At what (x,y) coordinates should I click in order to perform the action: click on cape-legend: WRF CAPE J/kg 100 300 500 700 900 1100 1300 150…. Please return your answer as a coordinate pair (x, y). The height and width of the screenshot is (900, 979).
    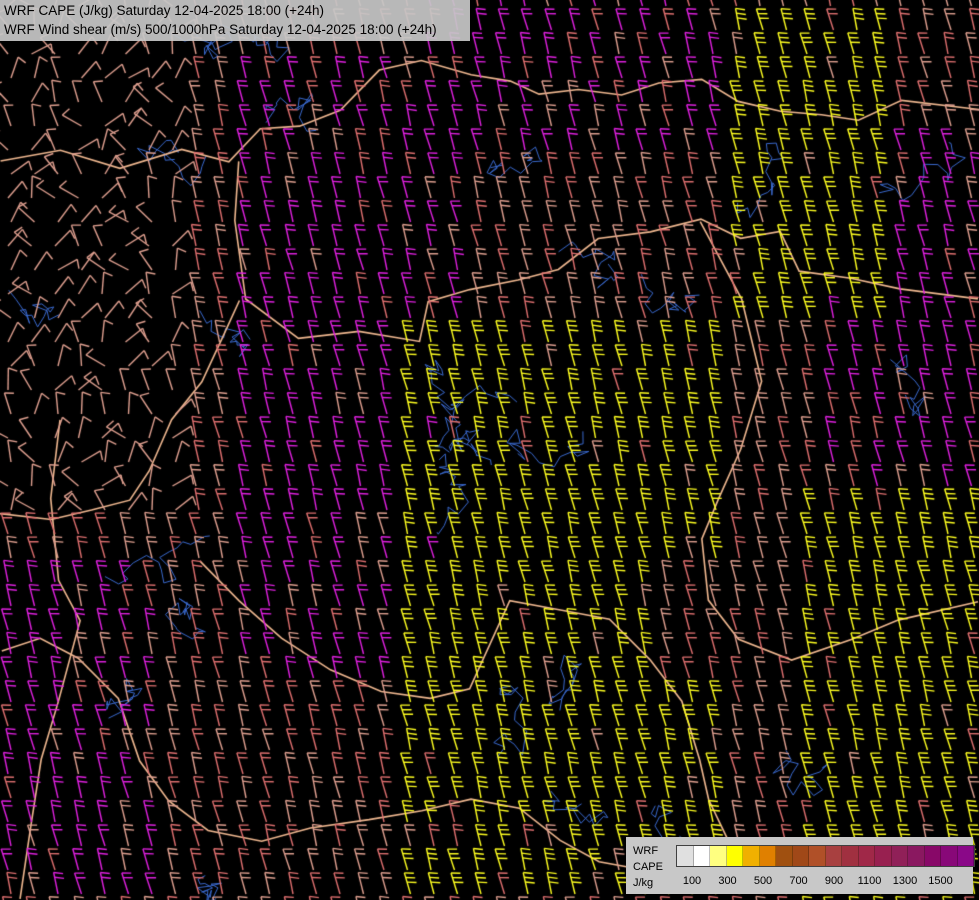
    Looking at the image, I should click on (800, 865).